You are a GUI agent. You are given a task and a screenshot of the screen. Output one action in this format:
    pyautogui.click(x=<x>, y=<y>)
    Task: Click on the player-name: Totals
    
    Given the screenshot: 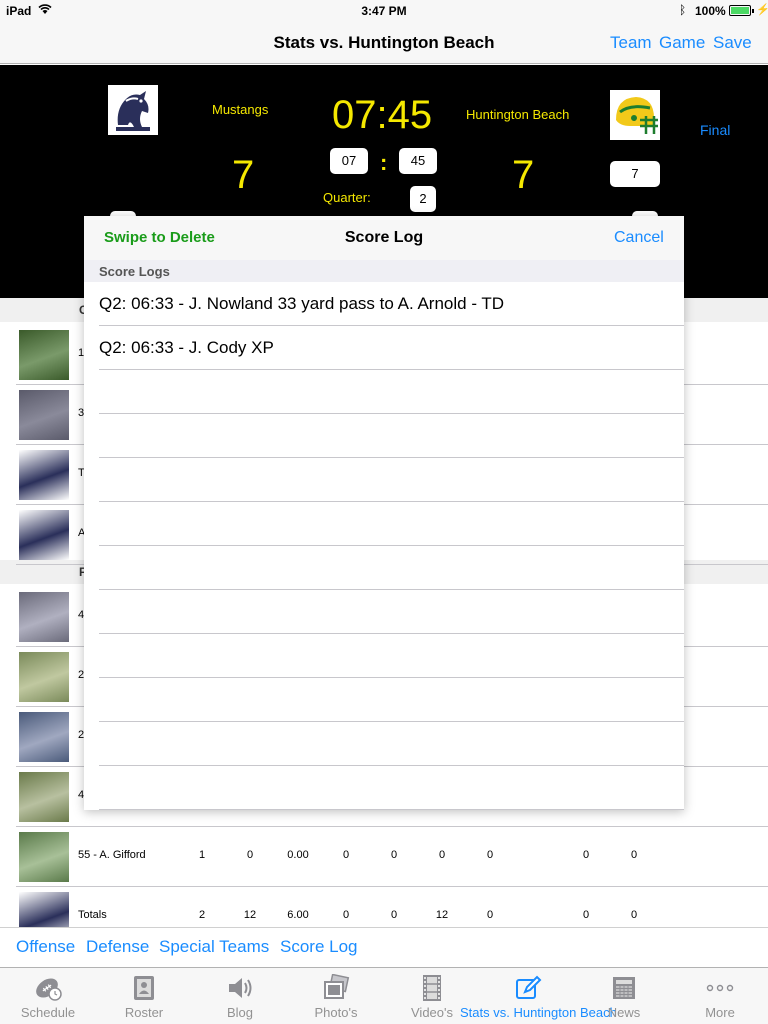 What is the action you would take?
    pyautogui.click(x=92, y=915)
    